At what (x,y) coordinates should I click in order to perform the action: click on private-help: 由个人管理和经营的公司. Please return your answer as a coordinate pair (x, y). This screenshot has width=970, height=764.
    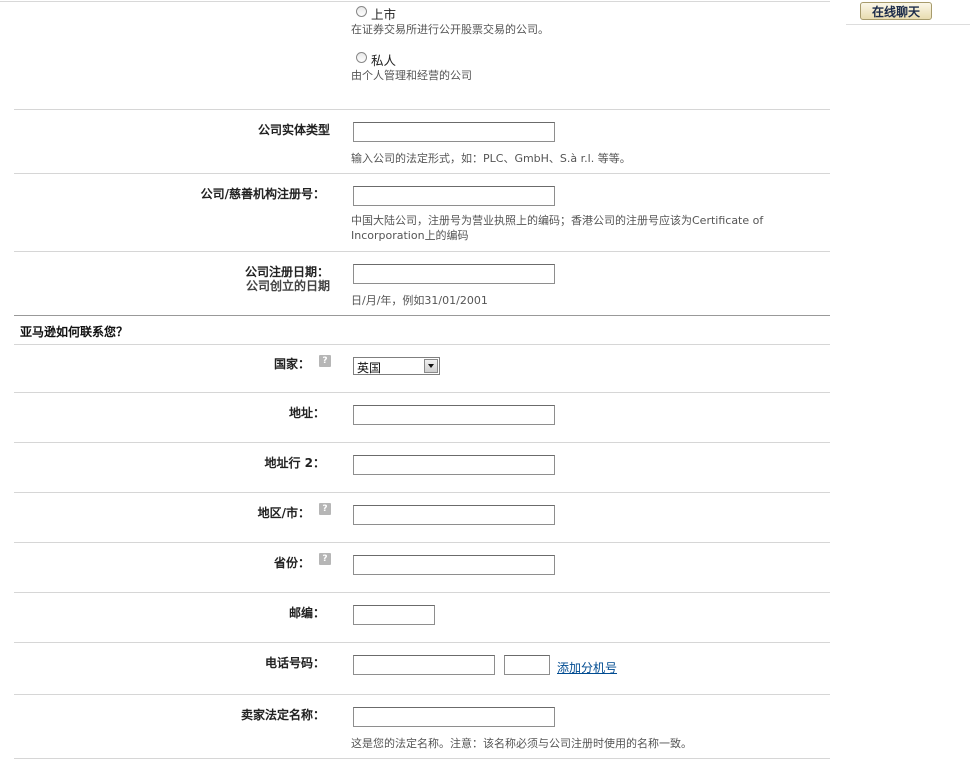
    Looking at the image, I should click on (411, 75).